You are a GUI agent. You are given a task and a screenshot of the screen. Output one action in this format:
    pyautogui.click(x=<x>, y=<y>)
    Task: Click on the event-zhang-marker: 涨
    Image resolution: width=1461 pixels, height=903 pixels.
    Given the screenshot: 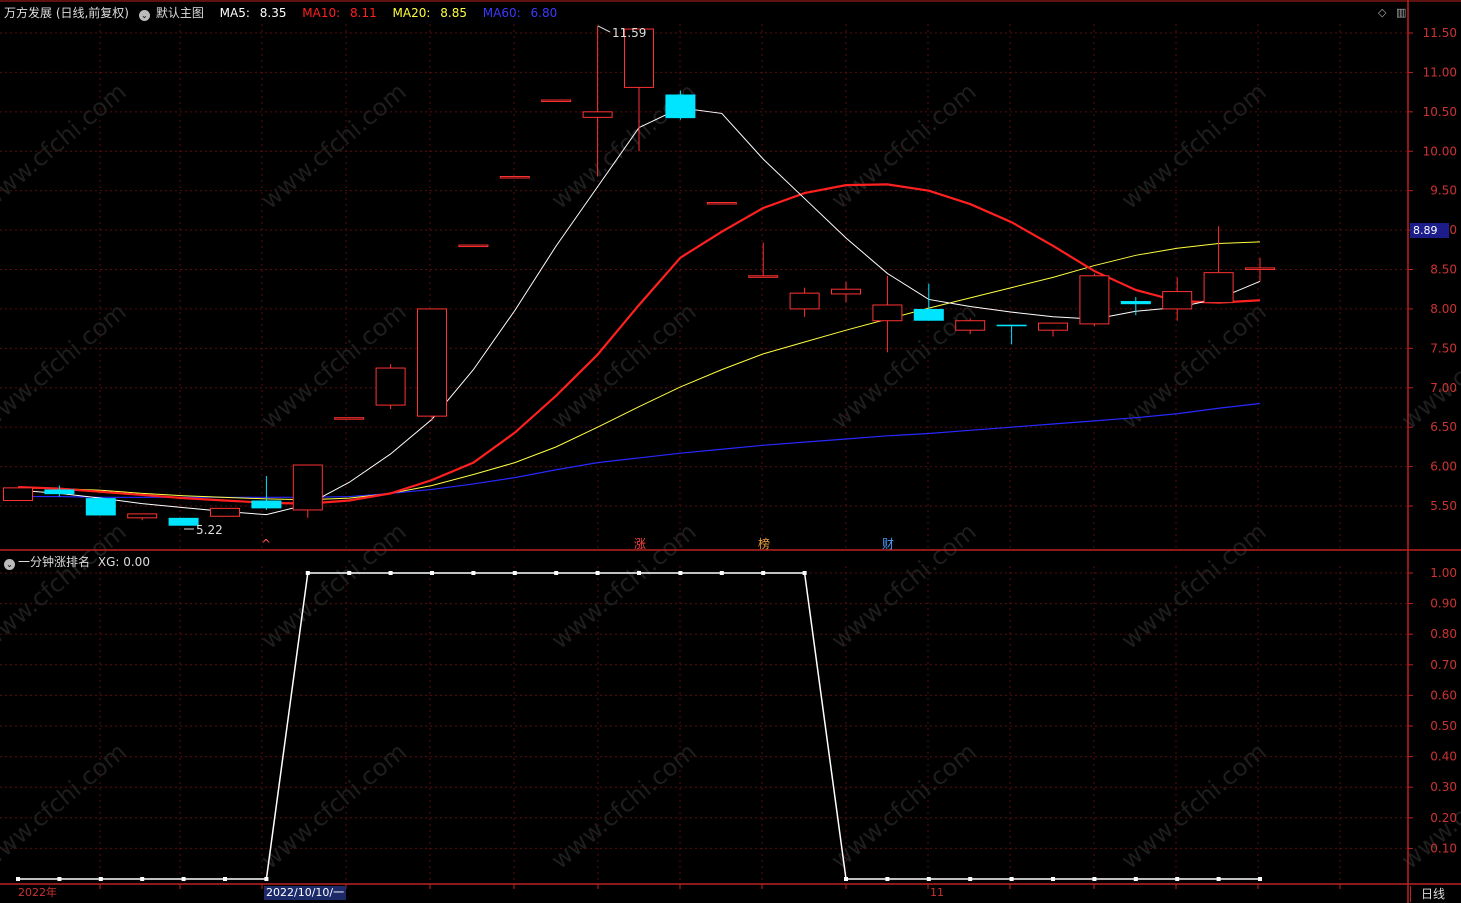 What is the action you would take?
    pyautogui.click(x=640, y=543)
    